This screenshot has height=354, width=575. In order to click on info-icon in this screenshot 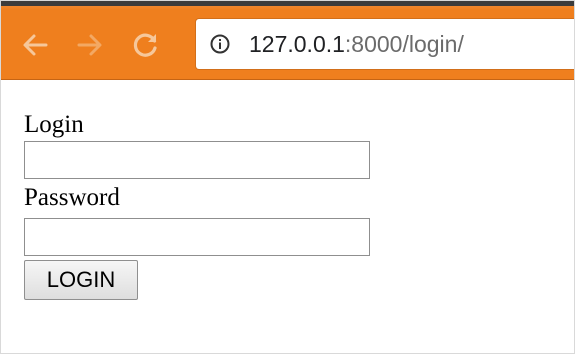, I will do `click(220, 44)`.